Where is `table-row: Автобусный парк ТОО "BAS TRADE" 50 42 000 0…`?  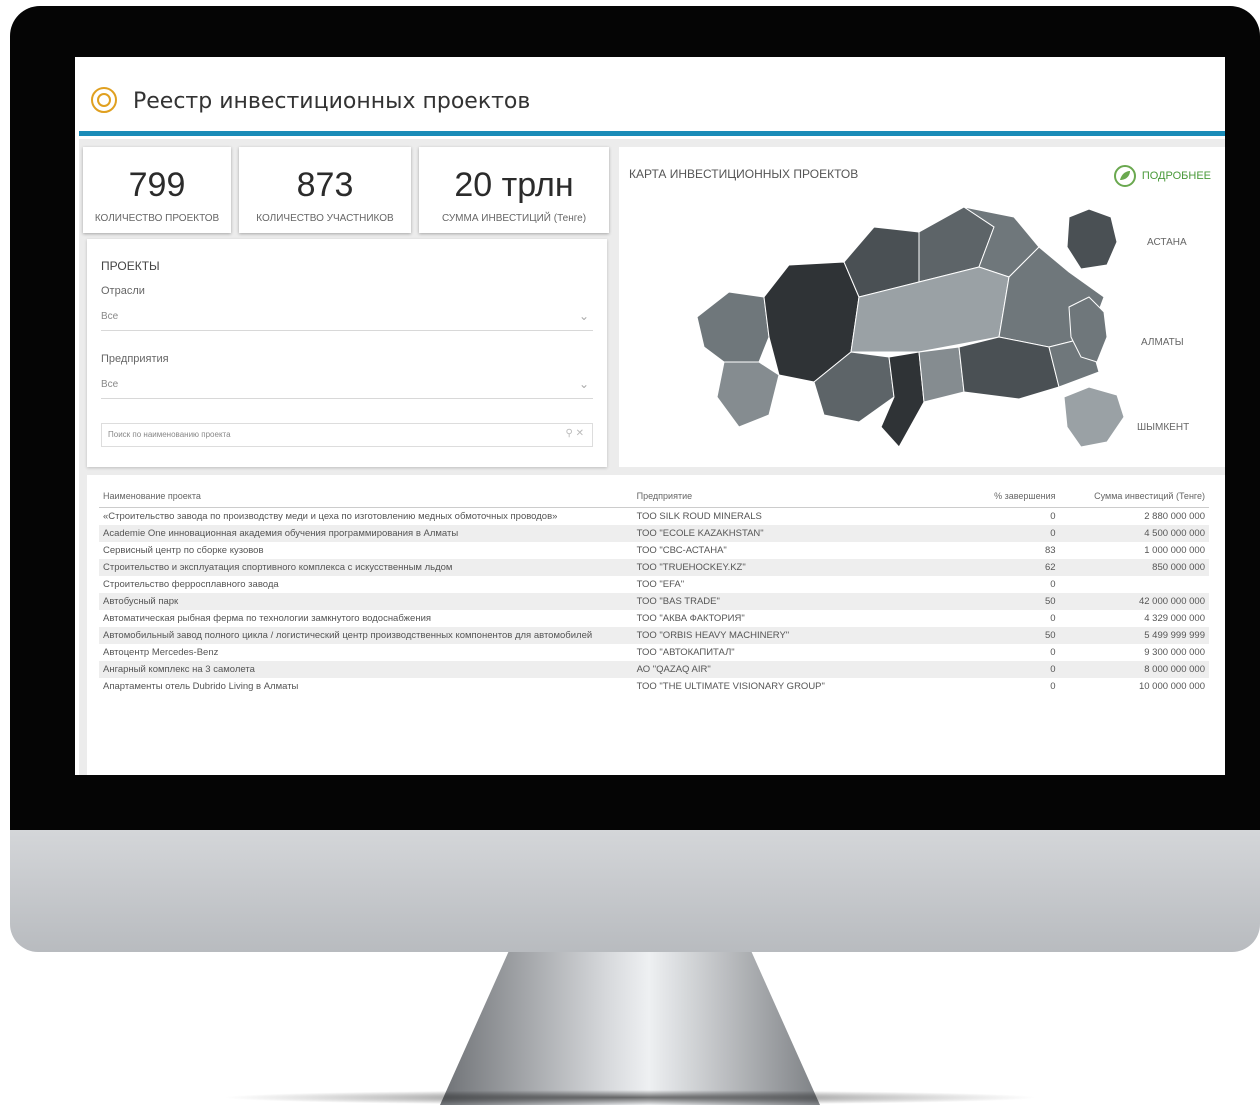 table-row: Автобусный парк ТОО "BAS TRADE" 50 42 000 0… is located at coordinates (654, 601).